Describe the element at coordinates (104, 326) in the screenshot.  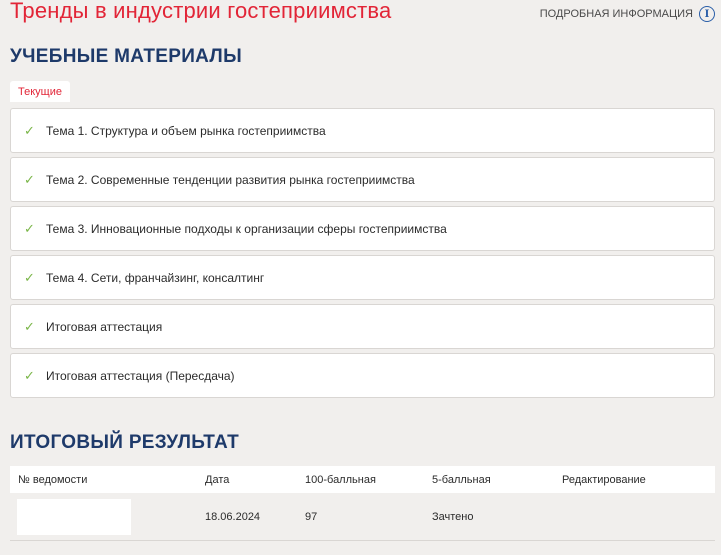
I see `topic-label: Итоговая аттестация` at that location.